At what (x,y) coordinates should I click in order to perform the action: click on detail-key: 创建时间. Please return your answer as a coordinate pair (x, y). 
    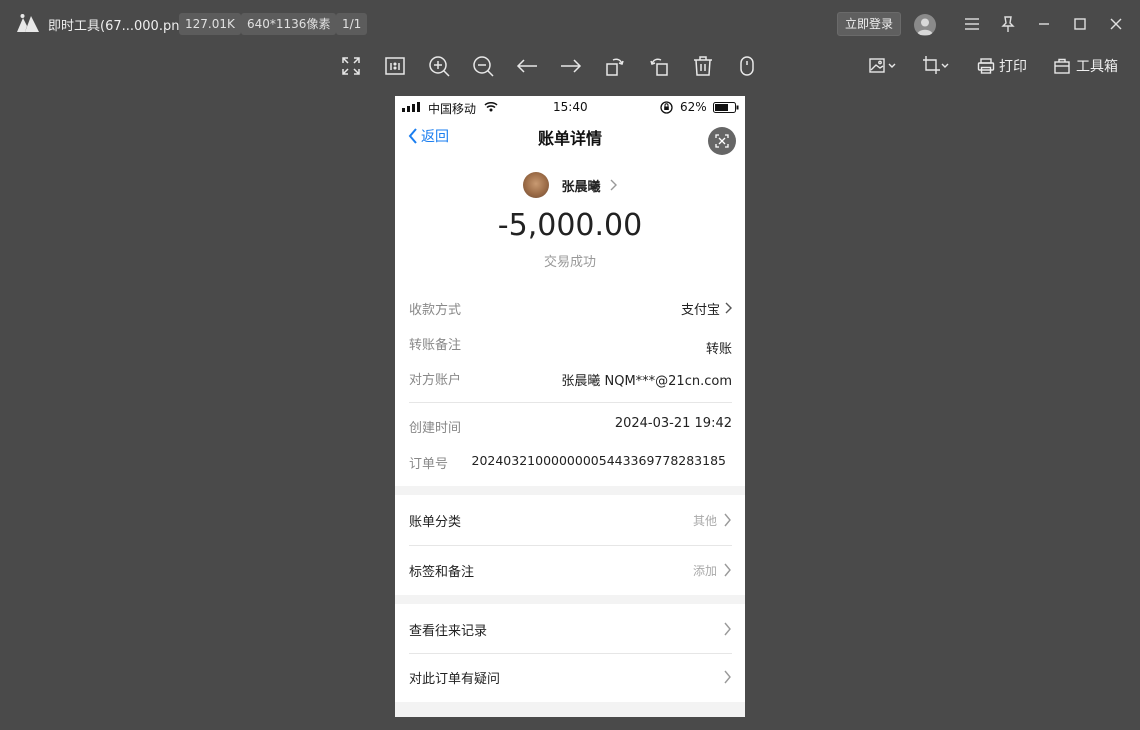
    Looking at the image, I should click on (435, 428).